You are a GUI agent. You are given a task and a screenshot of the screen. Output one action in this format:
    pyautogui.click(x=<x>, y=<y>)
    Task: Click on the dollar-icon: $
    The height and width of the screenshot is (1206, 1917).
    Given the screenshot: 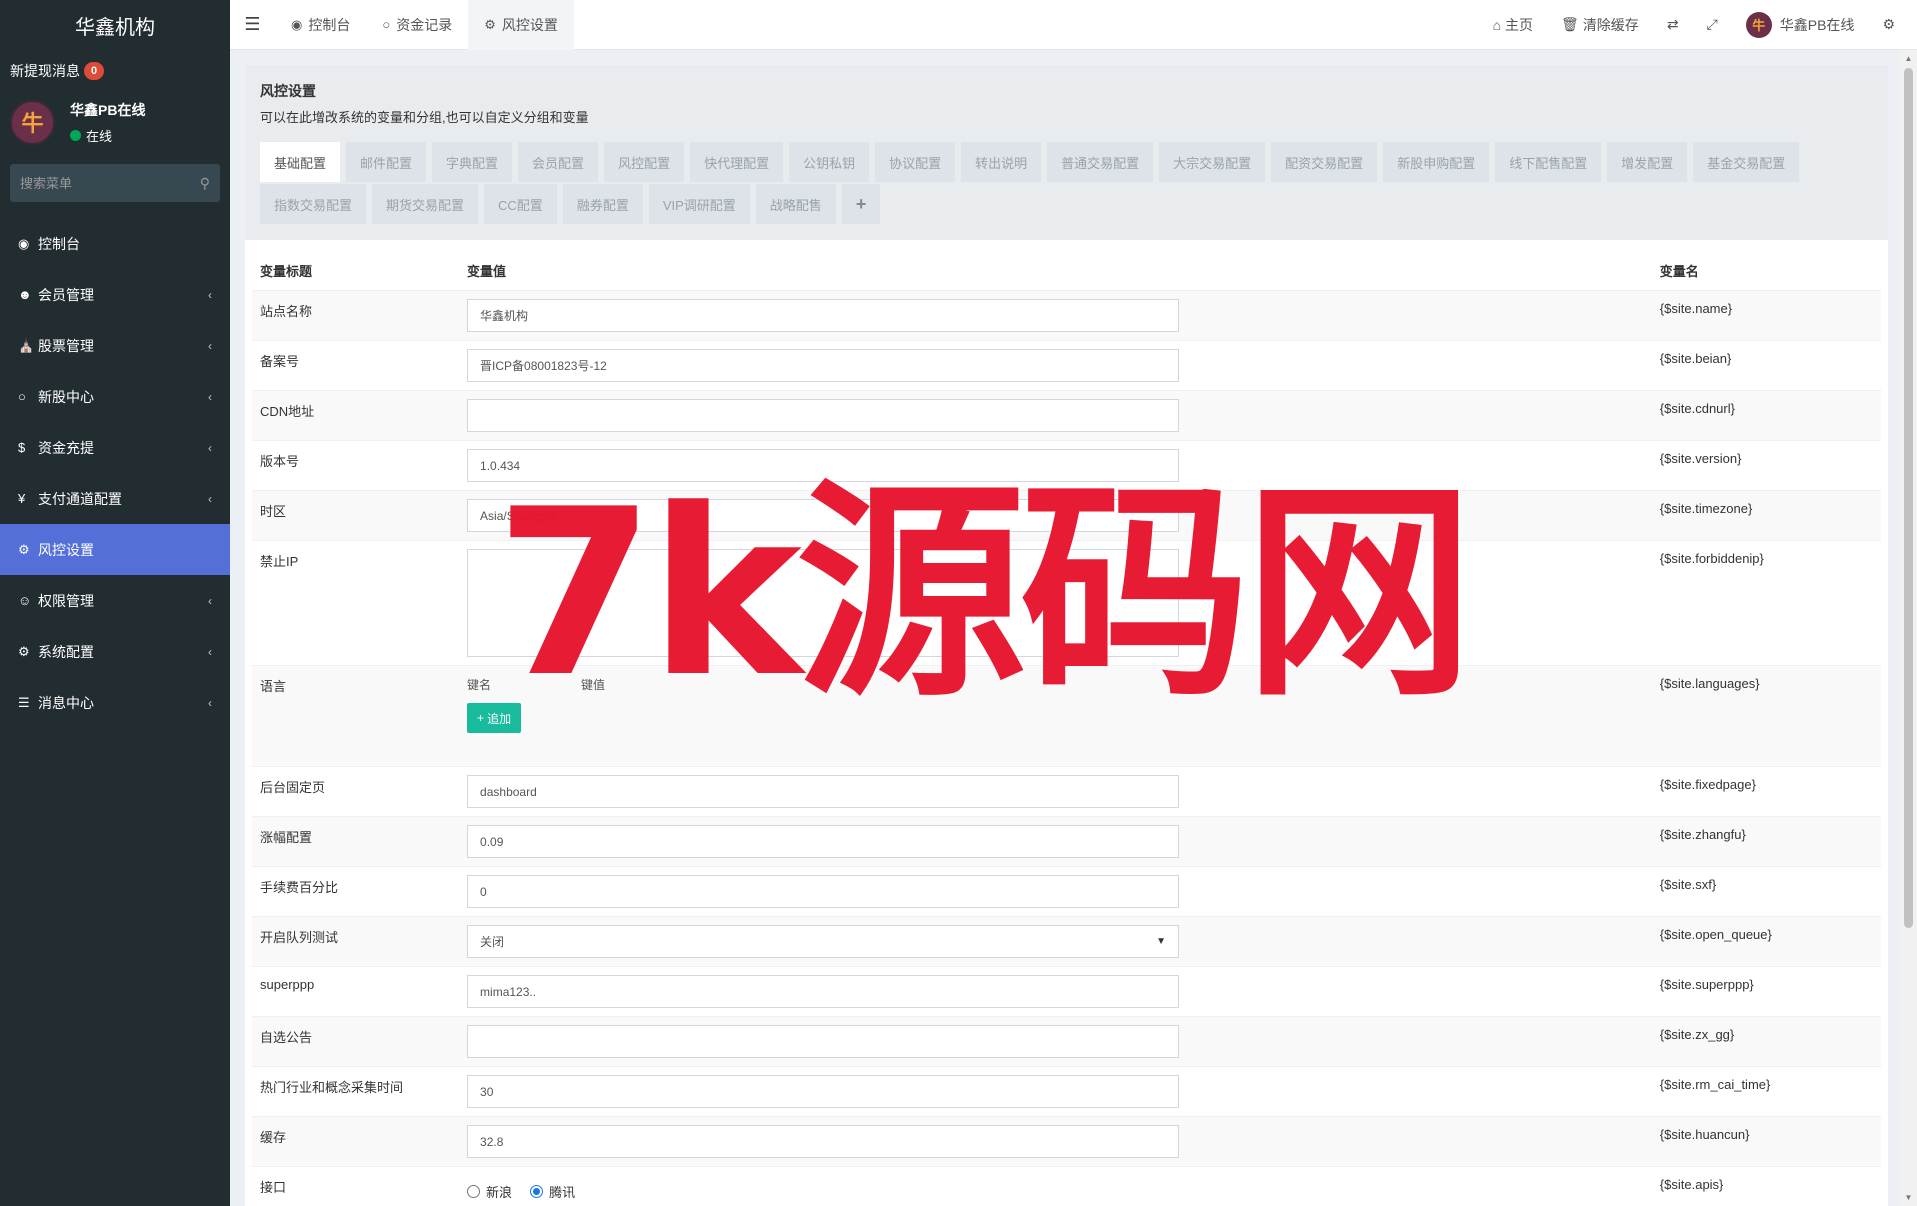 What is the action you would take?
    pyautogui.click(x=22, y=447)
    